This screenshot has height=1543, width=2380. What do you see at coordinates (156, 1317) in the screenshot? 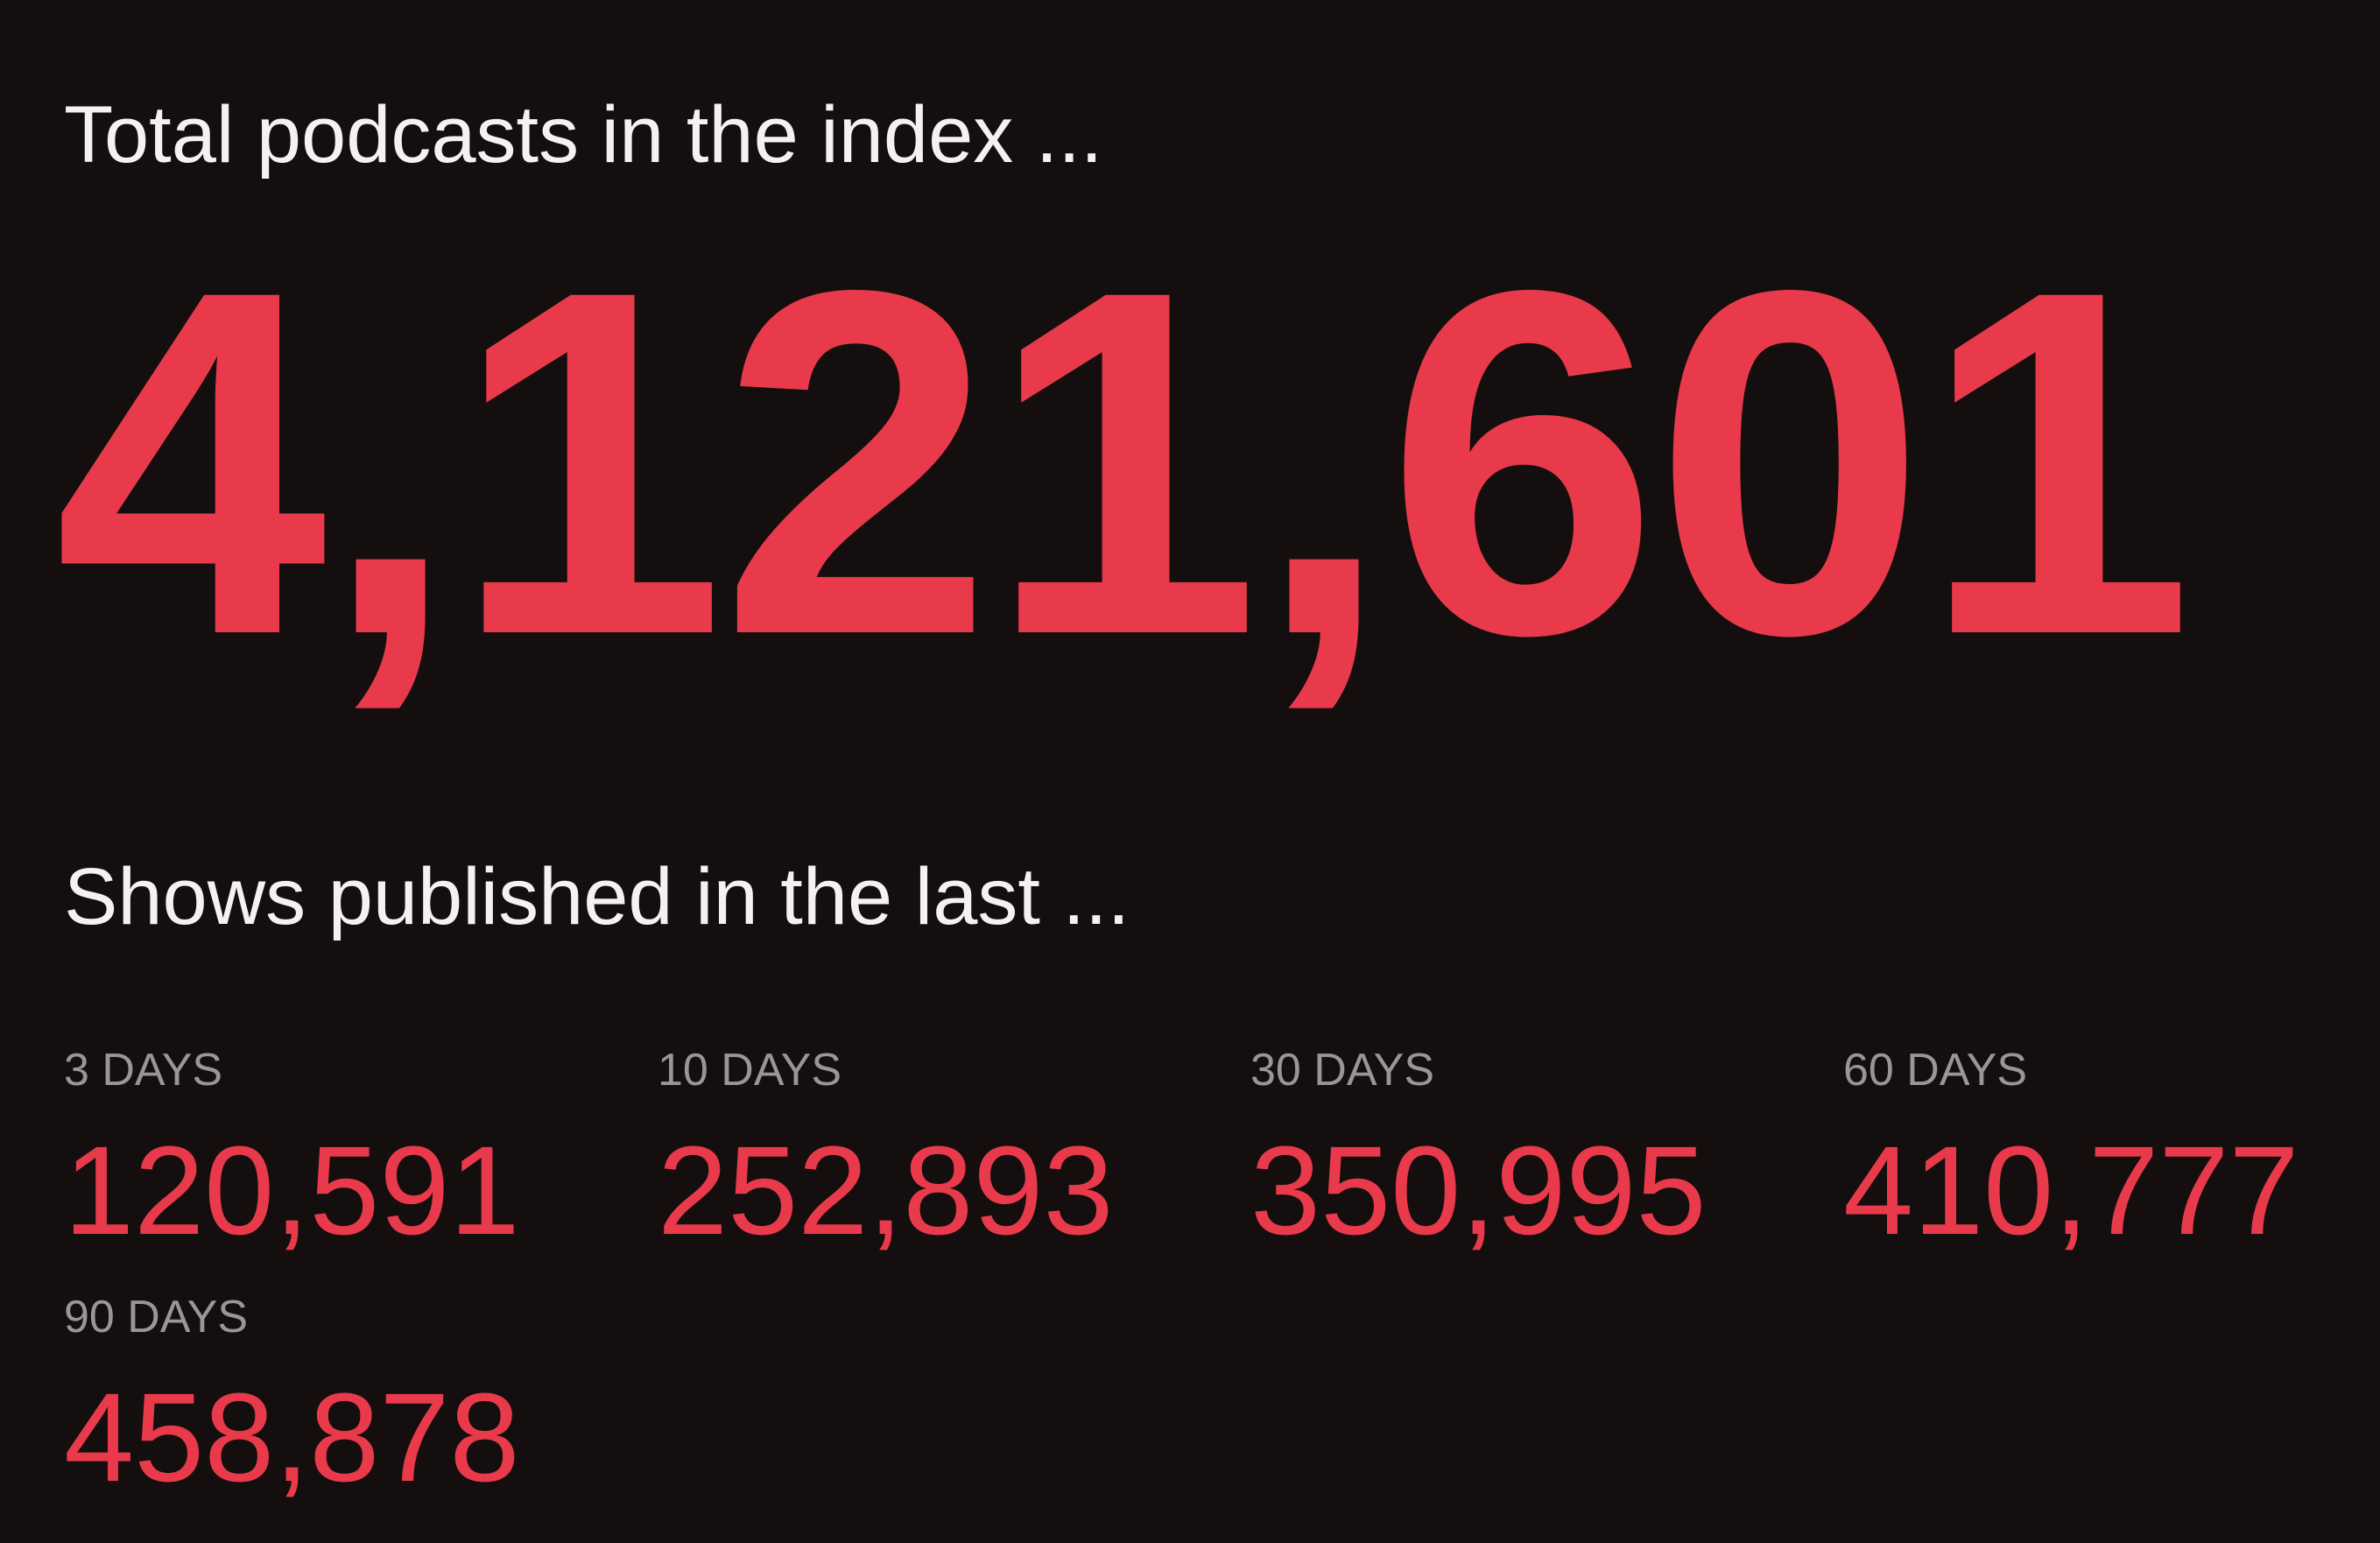
I see `stat-label: 90 DAYS` at bounding box center [156, 1317].